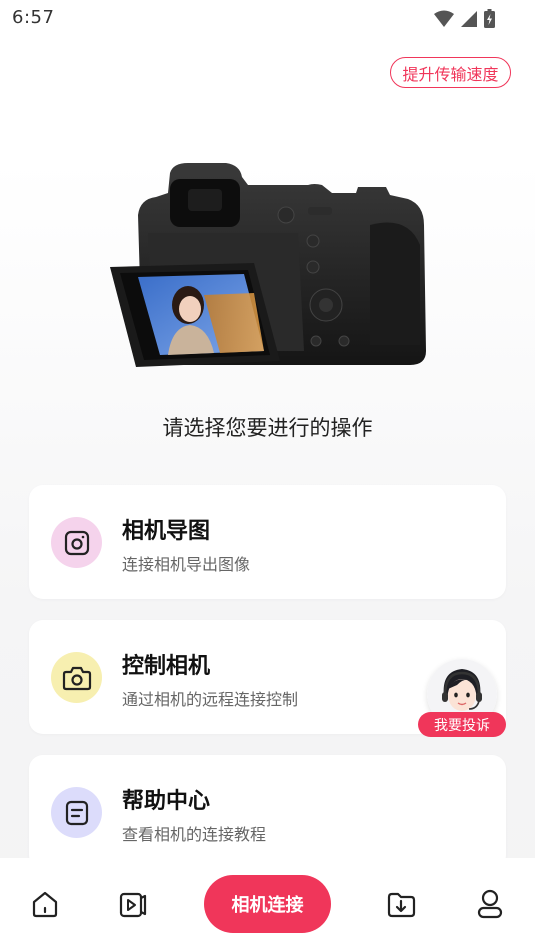 The image size is (535, 951). I want to click on camera-connect-button: 相机连接, so click(267, 904).